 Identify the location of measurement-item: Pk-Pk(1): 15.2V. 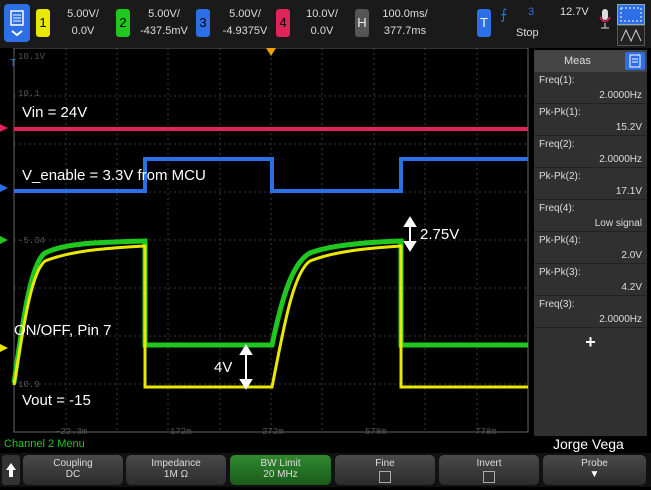
(590, 120).